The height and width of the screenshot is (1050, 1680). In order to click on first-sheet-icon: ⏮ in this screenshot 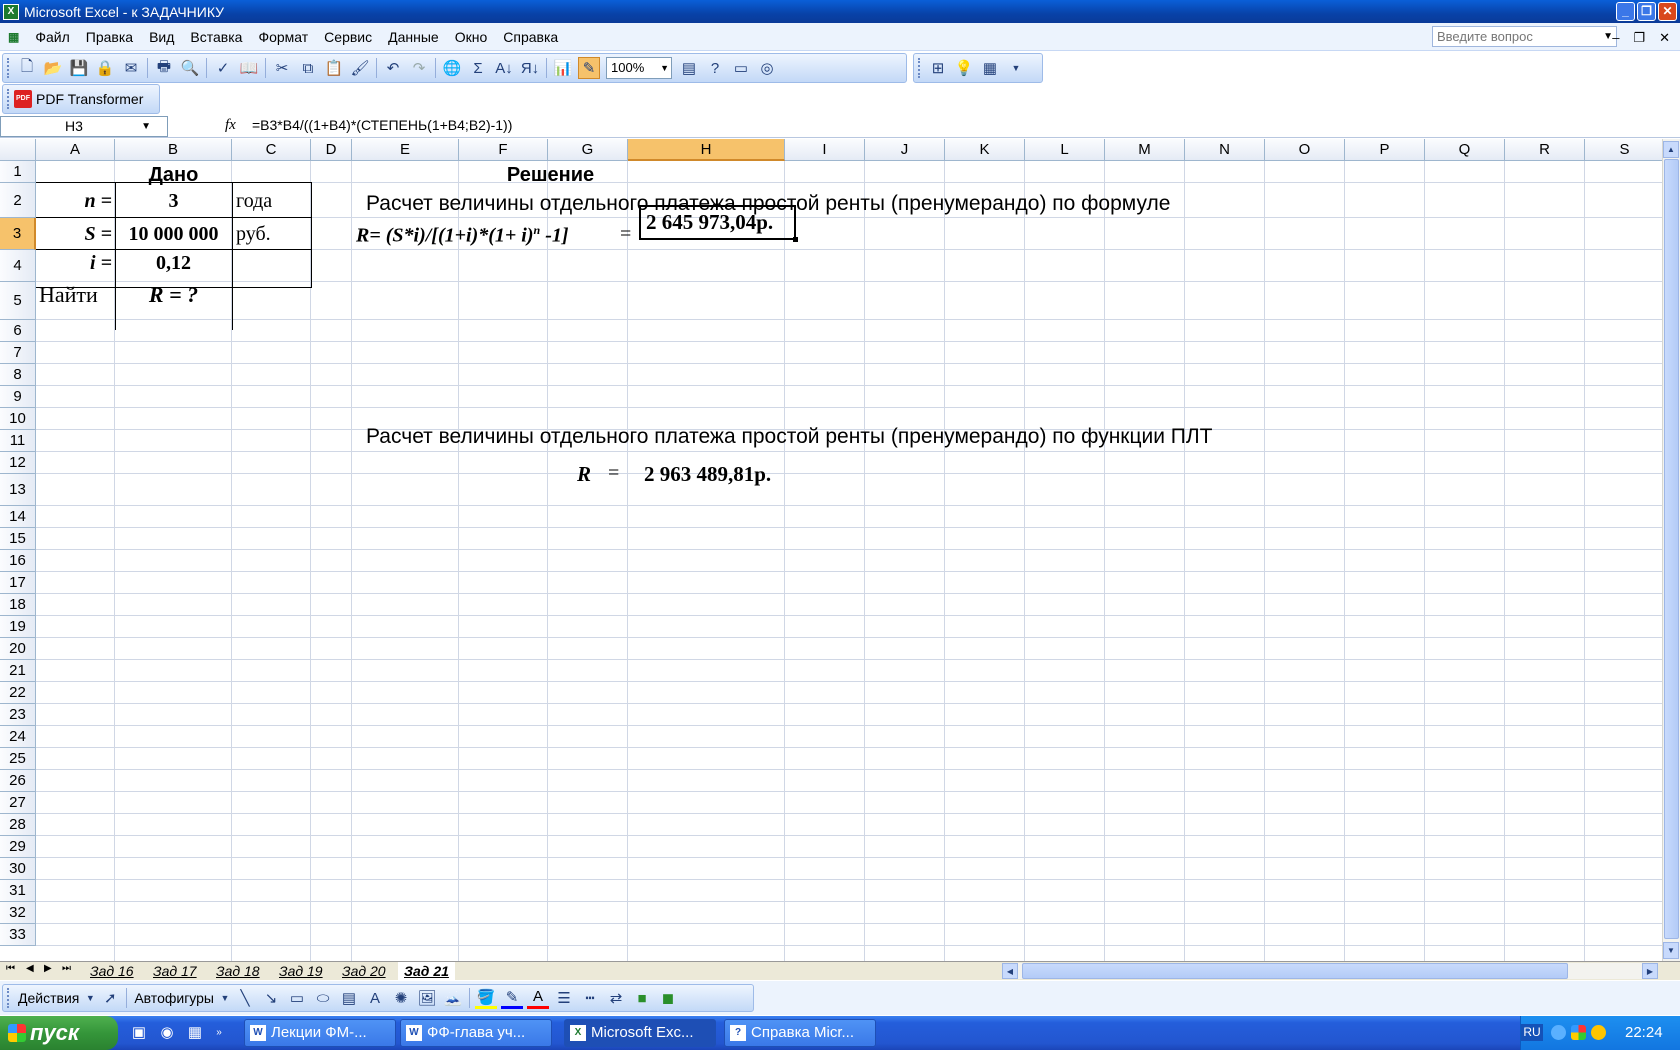, I will do `click(10, 968)`.